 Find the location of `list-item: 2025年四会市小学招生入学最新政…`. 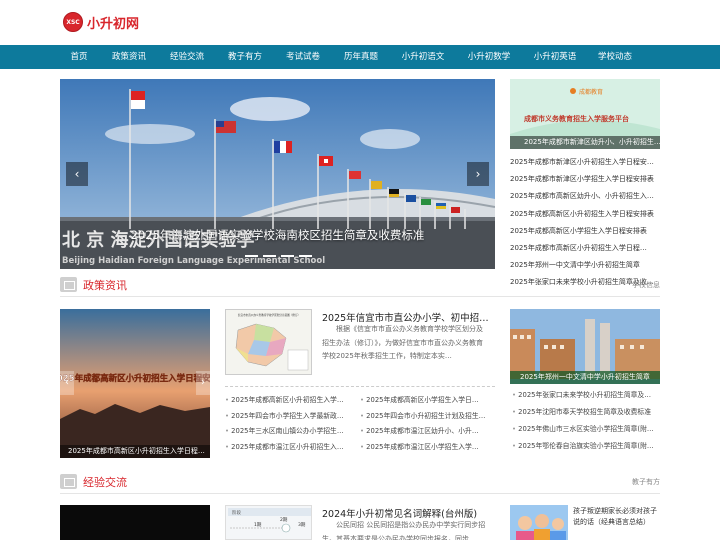

list-item: 2025年四会市小学招生入学最新政… is located at coordinates (290, 417).